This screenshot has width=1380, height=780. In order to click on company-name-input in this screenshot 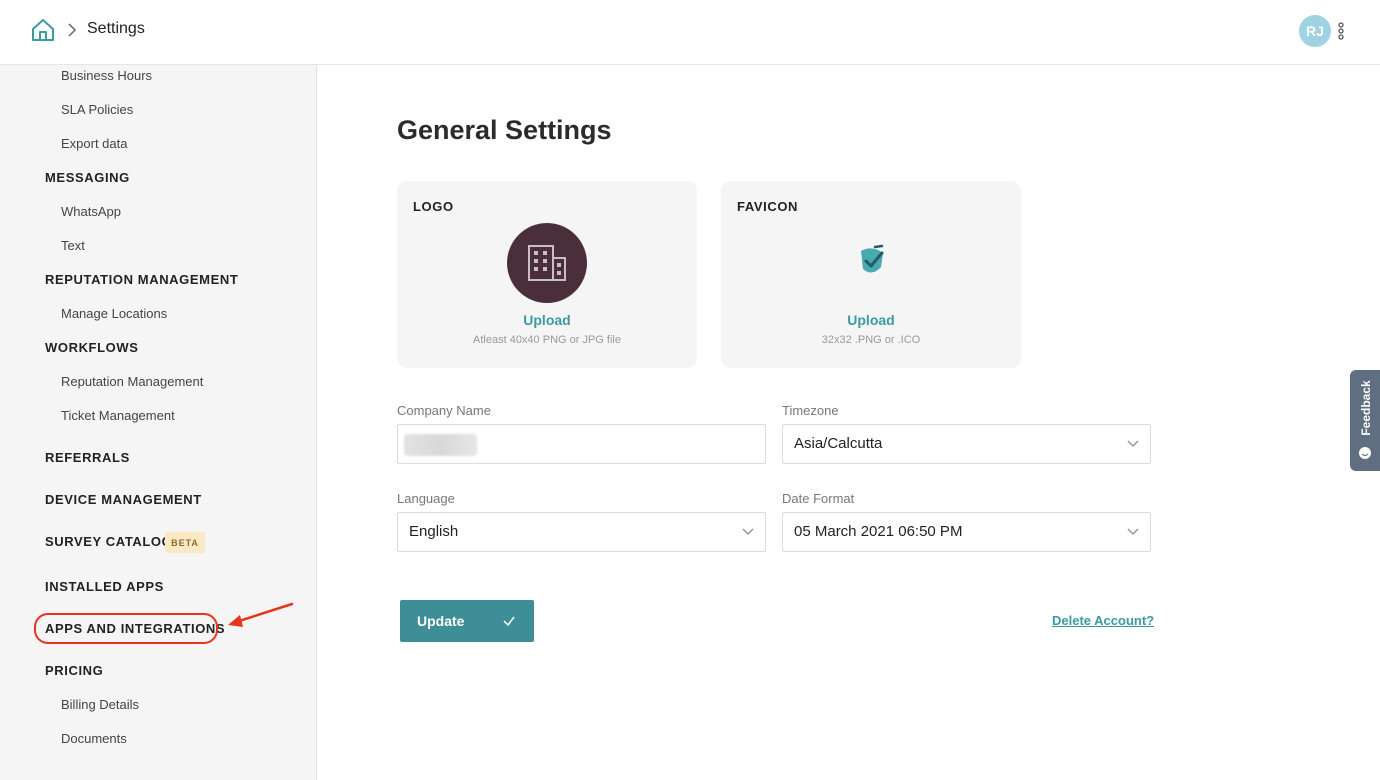, I will do `click(581, 444)`.